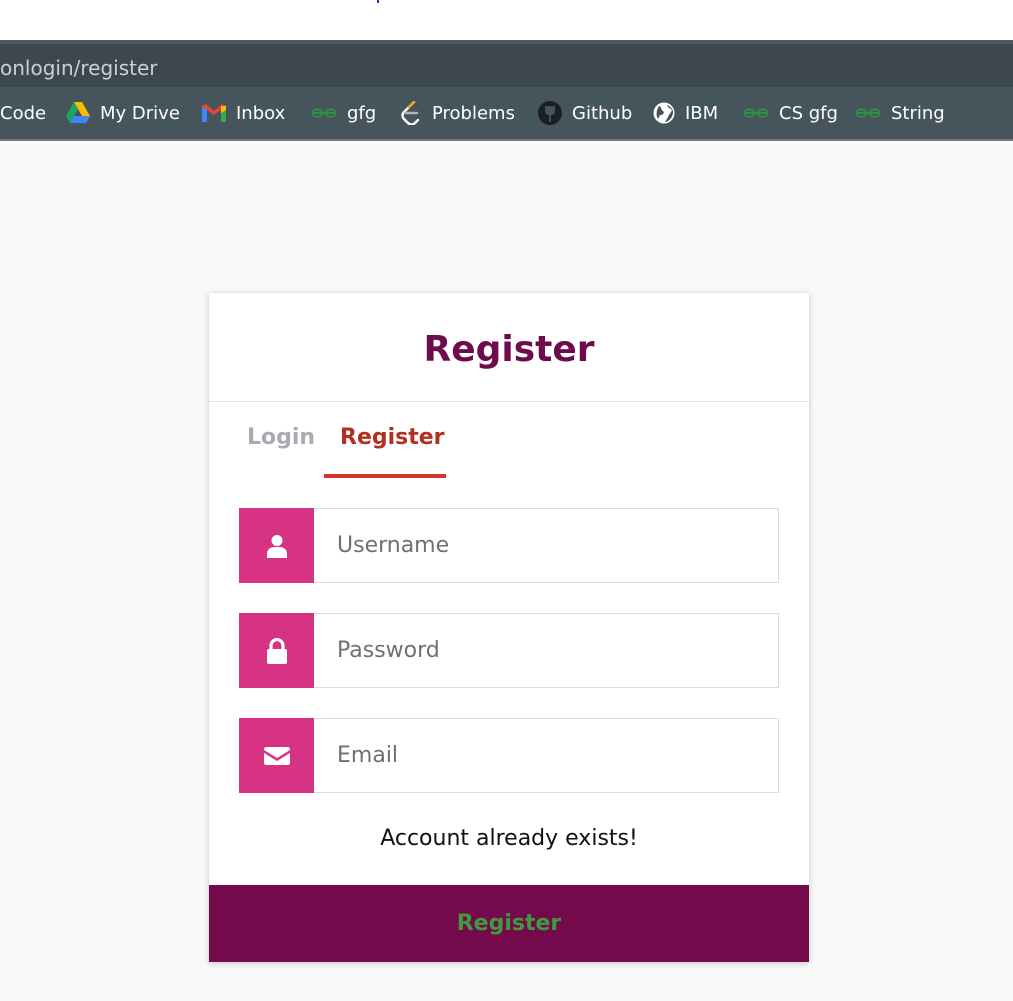 The image size is (1013, 1001). Describe the element at coordinates (509, 838) in the screenshot. I see `status-message: Account already exists!` at that location.